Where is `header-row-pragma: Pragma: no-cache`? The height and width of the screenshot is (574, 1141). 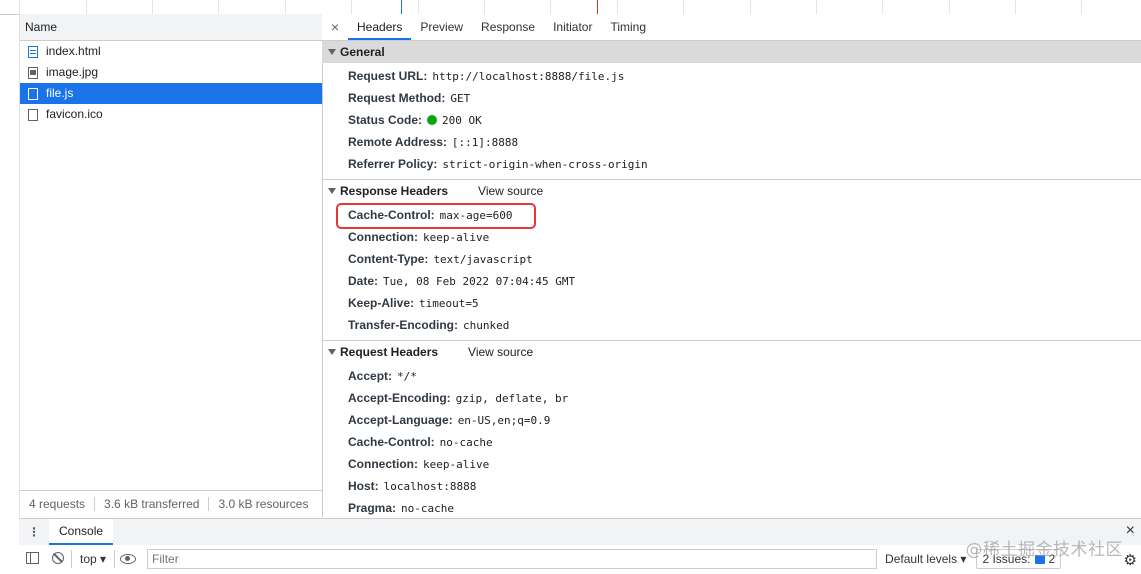 header-row-pragma: Pragma: no-cache is located at coordinates (731, 507).